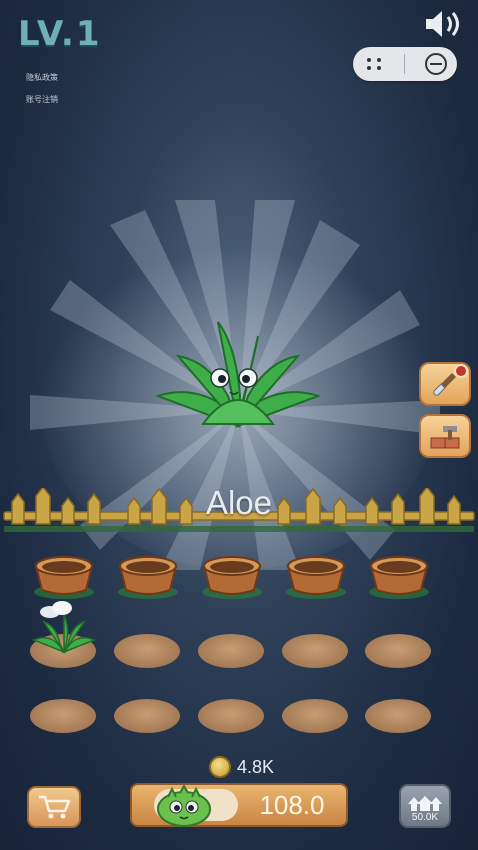  I want to click on aloe-seedling, so click(64, 629).